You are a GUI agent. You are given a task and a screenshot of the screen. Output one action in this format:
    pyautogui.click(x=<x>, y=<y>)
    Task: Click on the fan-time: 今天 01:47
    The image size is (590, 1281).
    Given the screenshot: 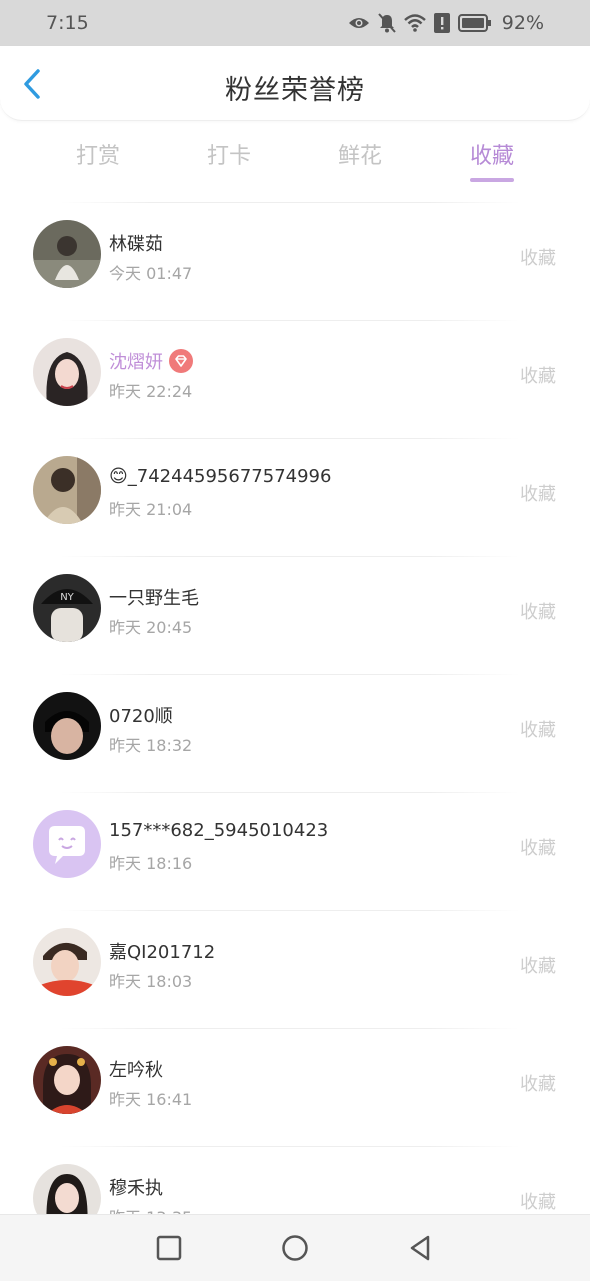 What is the action you would take?
    pyautogui.click(x=151, y=273)
    